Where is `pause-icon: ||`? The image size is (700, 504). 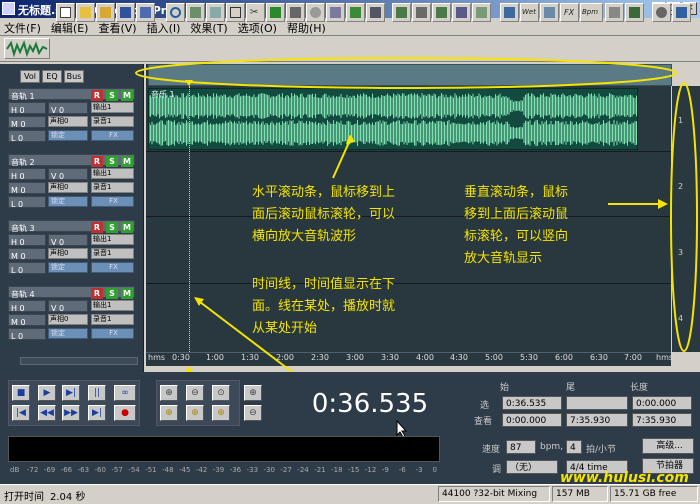 pause-icon: || is located at coordinates (97, 393).